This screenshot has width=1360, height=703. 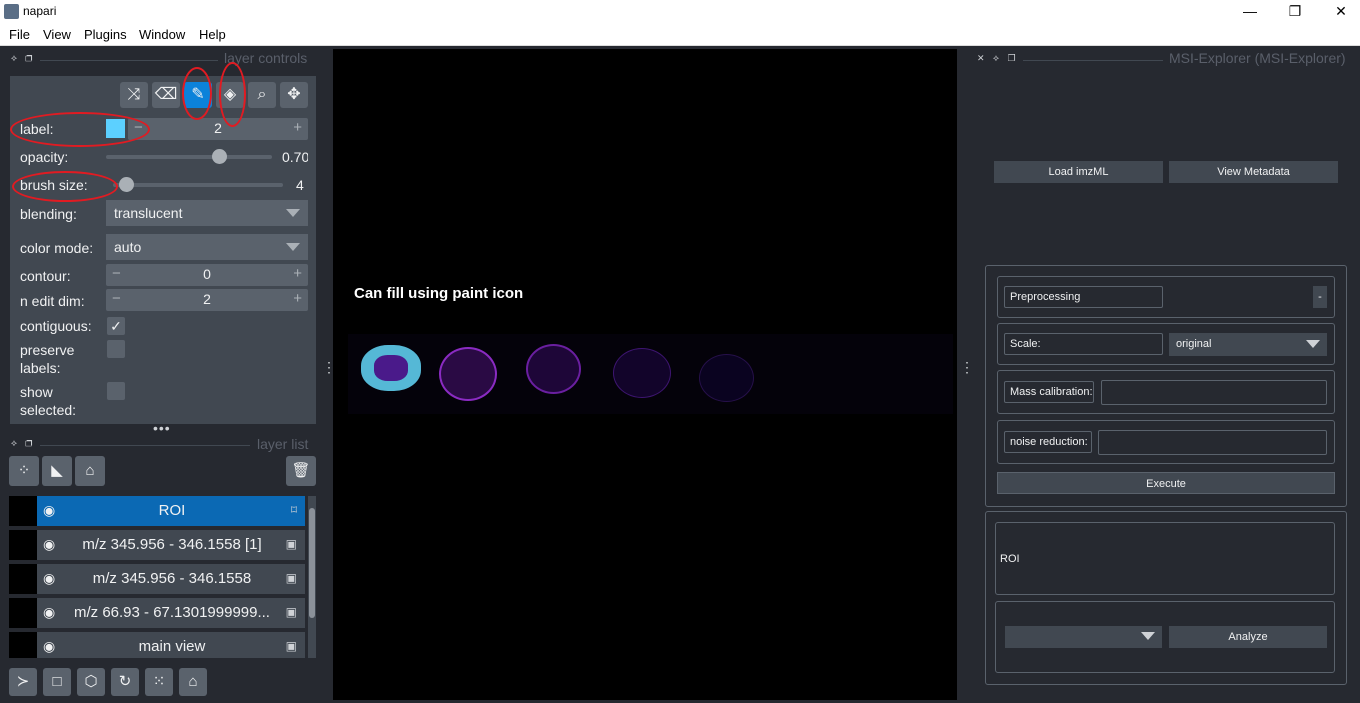 What do you see at coordinates (65, 186) in the screenshot?
I see `annotation-ring-brush-size` at bounding box center [65, 186].